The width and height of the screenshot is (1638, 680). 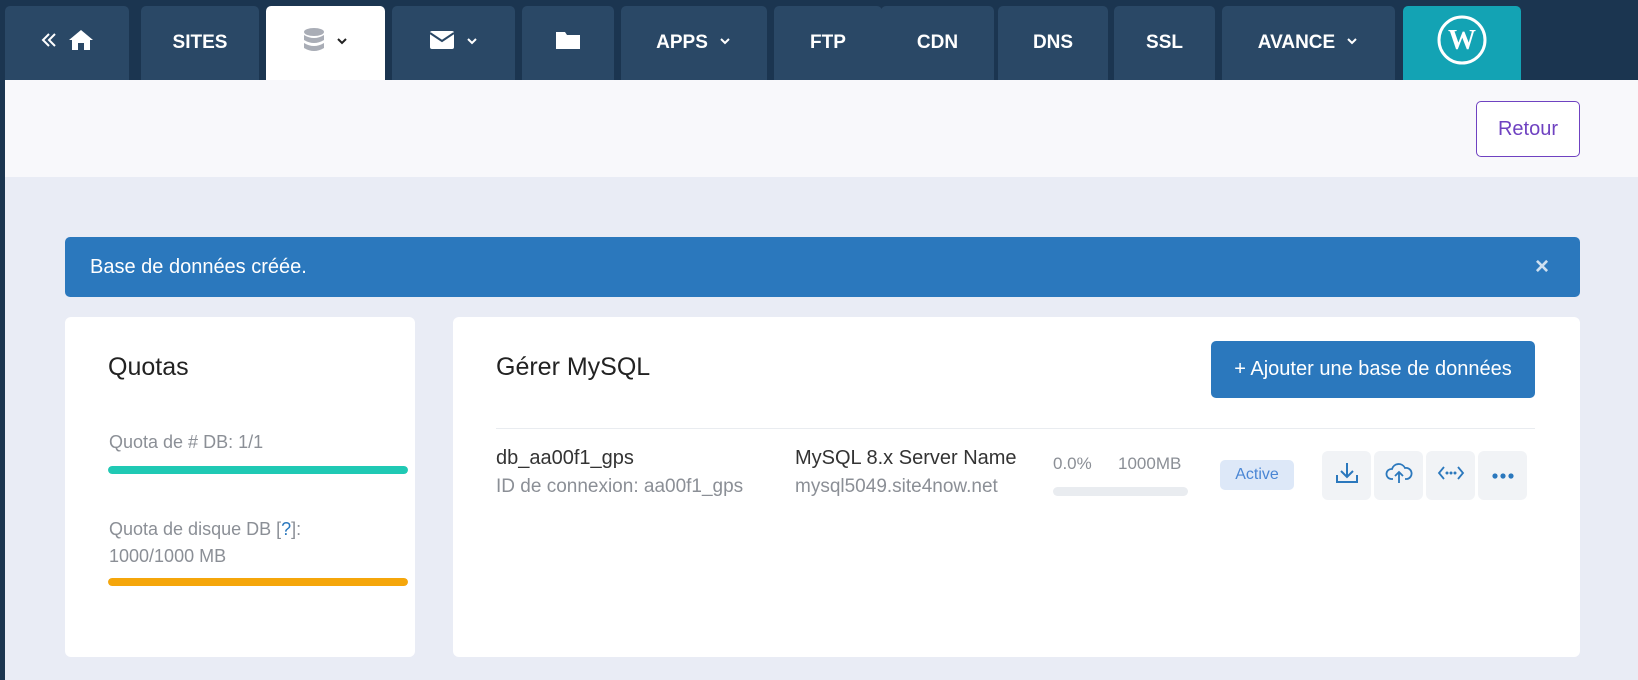 What do you see at coordinates (186, 442) in the screenshot?
I see `db-quota-label: Quota de # DB: 1/1` at bounding box center [186, 442].